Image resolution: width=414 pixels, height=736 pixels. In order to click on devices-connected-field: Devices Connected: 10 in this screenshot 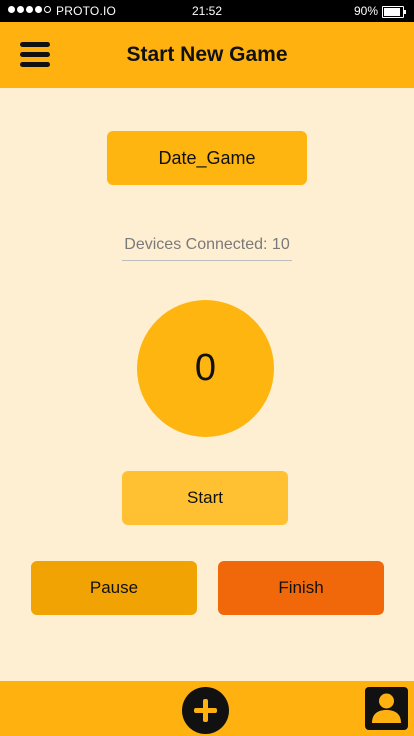, I will do `click(207, 247)`.